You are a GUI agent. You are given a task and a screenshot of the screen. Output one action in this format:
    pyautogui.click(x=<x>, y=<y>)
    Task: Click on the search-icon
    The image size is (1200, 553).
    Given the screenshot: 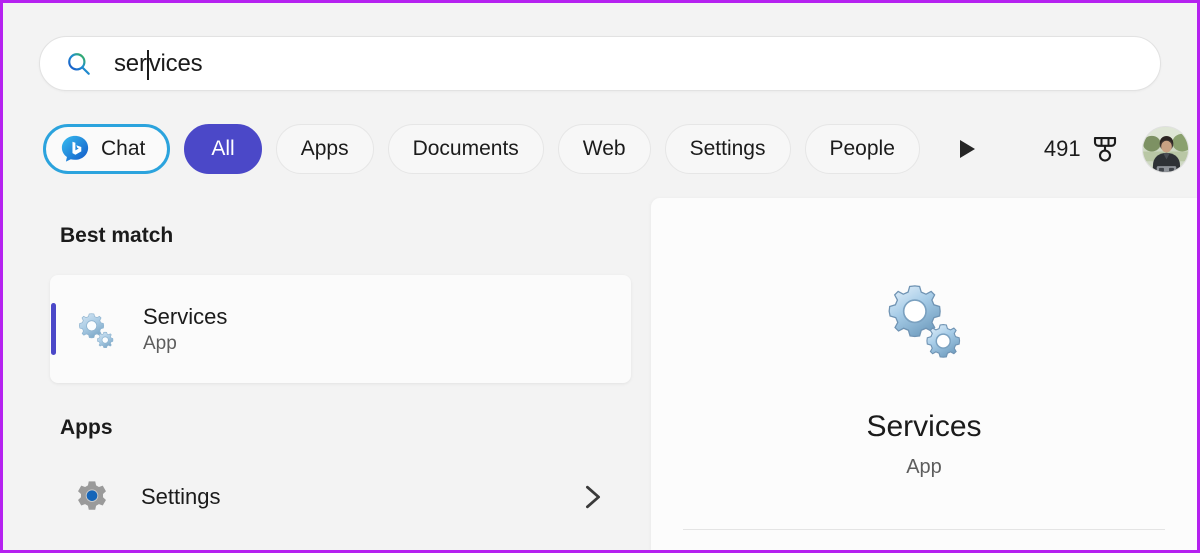 What is the action you would take?
    pyautogui.click(x=79, y=63)
    